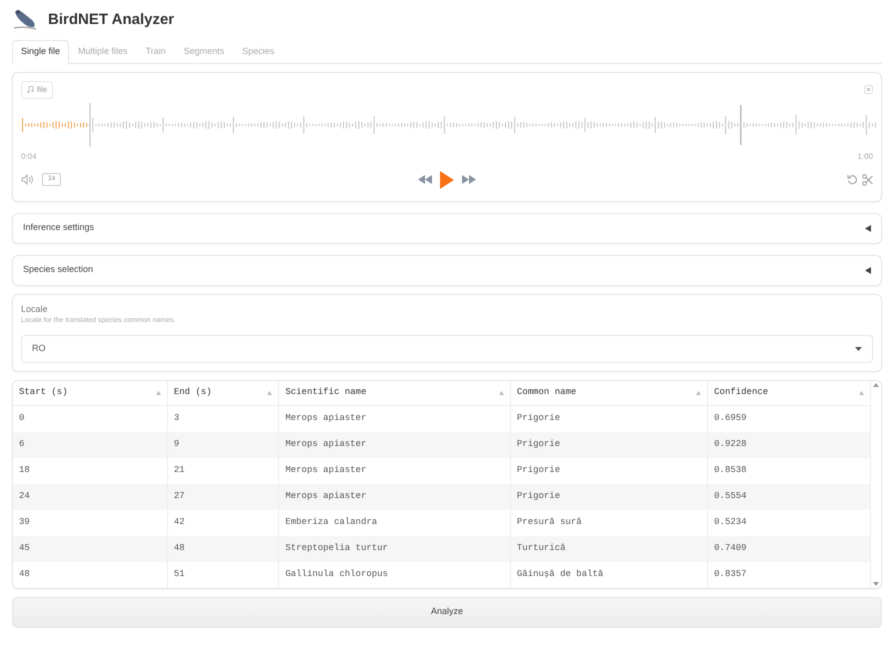 The image size is (886, 665). What do you see at coordinates (876, 484) in the screenshot?
I see `scrollbar` at bounding box center [876, 484].